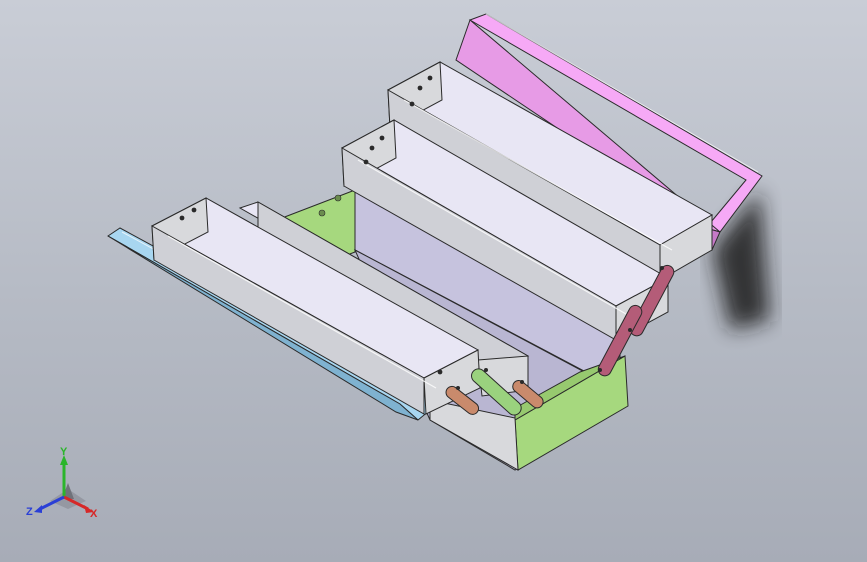 Image resolution: width=867 pixels, height=562 pixels. I want to click on z-axis-arrow, so click(38, 509).